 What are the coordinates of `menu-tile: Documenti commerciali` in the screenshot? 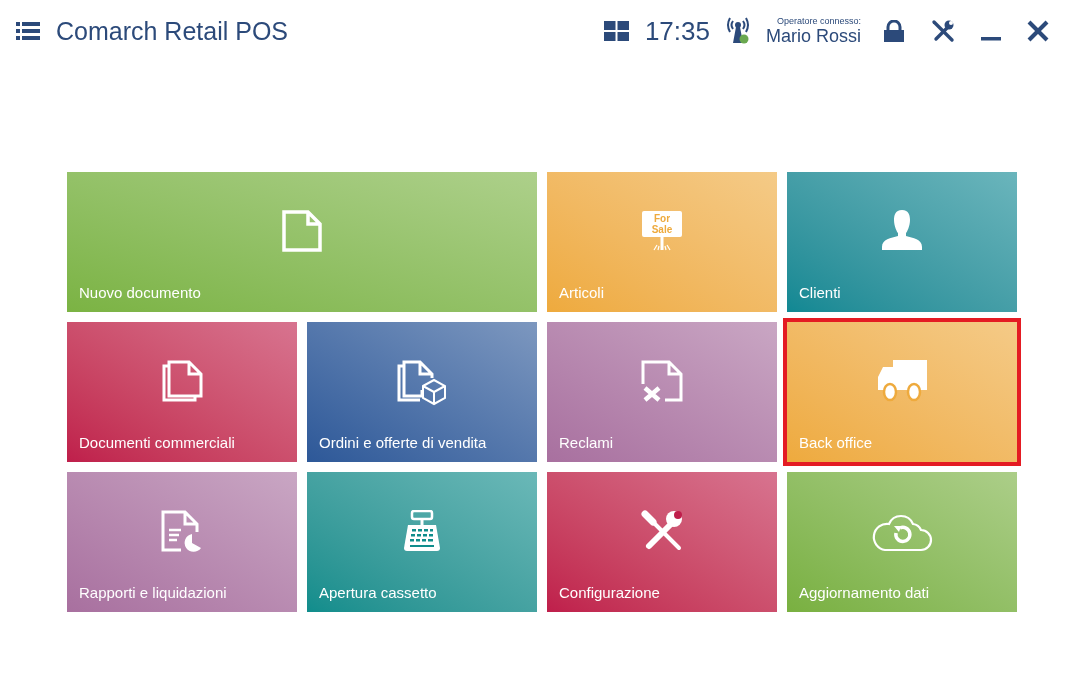 It's located at (182, 392).